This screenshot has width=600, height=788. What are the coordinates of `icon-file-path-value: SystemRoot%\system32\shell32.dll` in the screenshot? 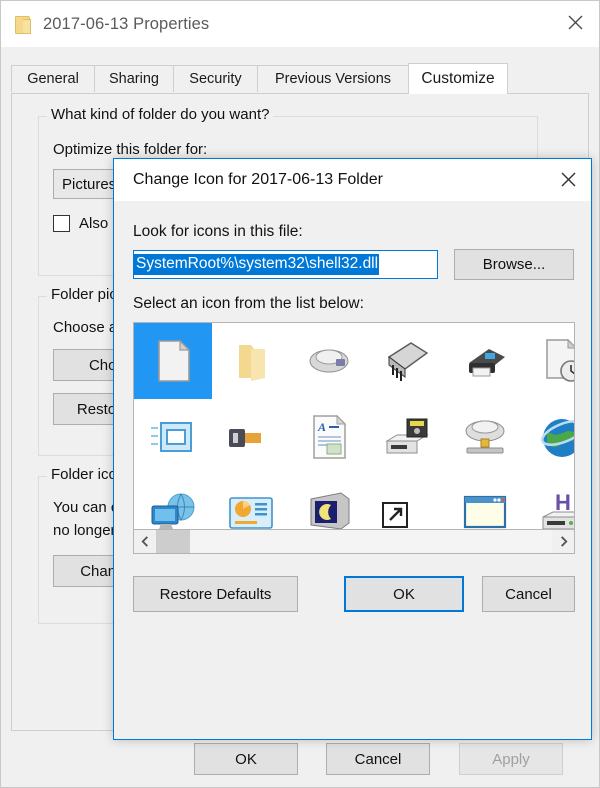 It's located at (257, 264).